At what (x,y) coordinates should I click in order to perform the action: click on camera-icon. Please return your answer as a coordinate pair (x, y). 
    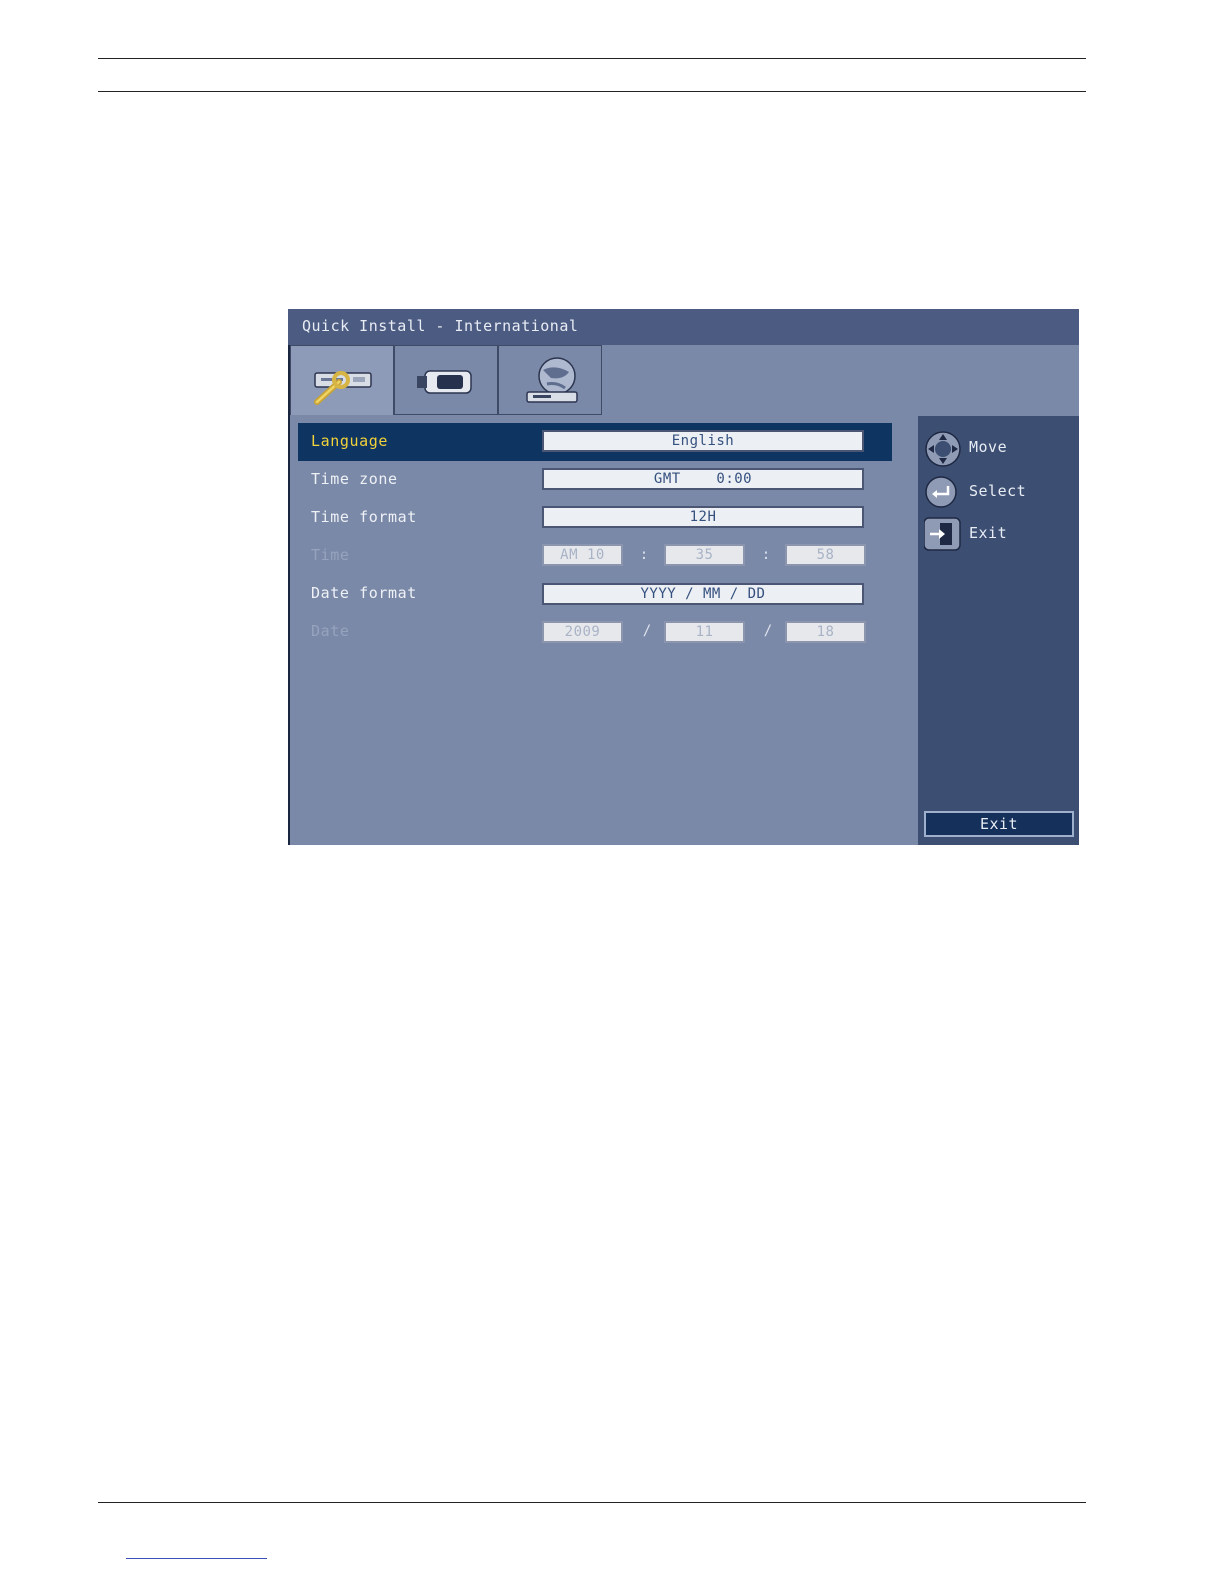
    Looking at the image, I should click on (444, 382).